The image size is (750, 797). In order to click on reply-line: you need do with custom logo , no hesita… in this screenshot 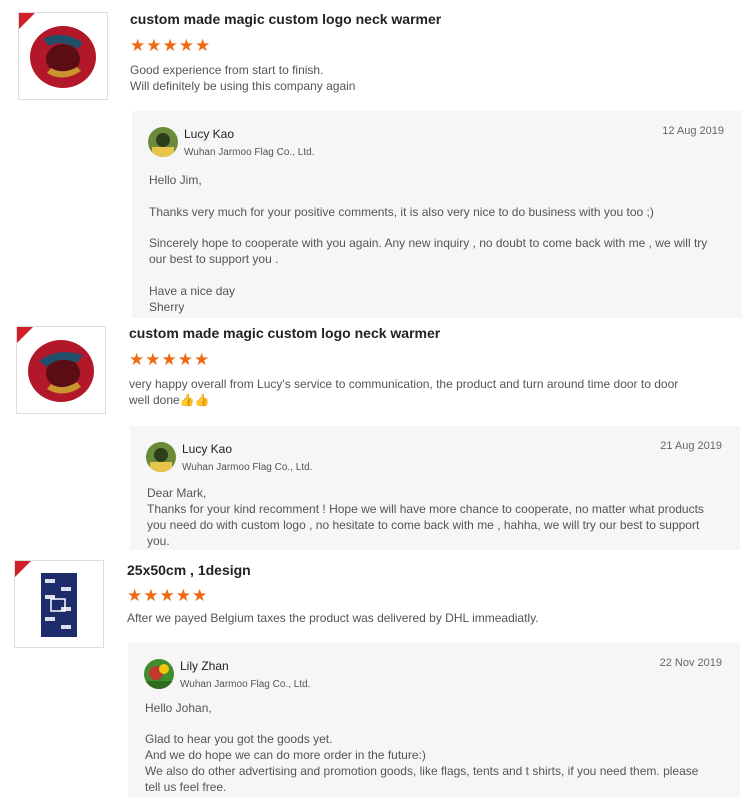, I will do `click(423, 525)`.